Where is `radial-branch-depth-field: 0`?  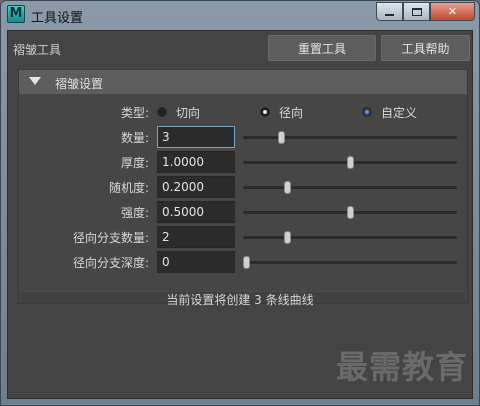
radial-branch-depth-field: 0 is located at coordinates (196, 262).